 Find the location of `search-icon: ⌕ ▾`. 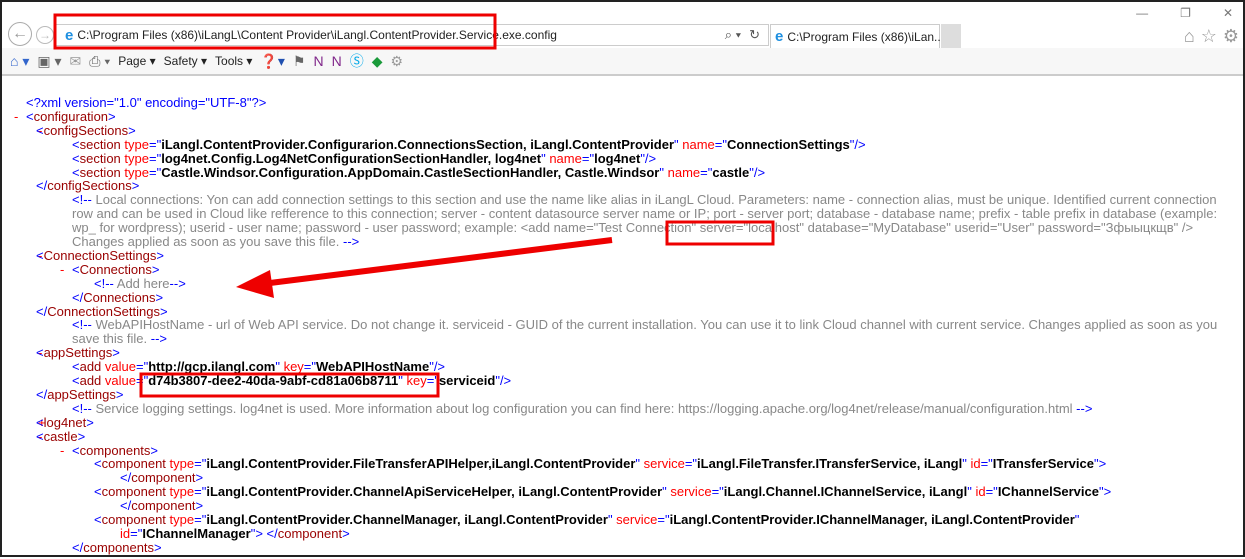

search-icon: ⌕ ▾ is located at coordinates (733, 35).